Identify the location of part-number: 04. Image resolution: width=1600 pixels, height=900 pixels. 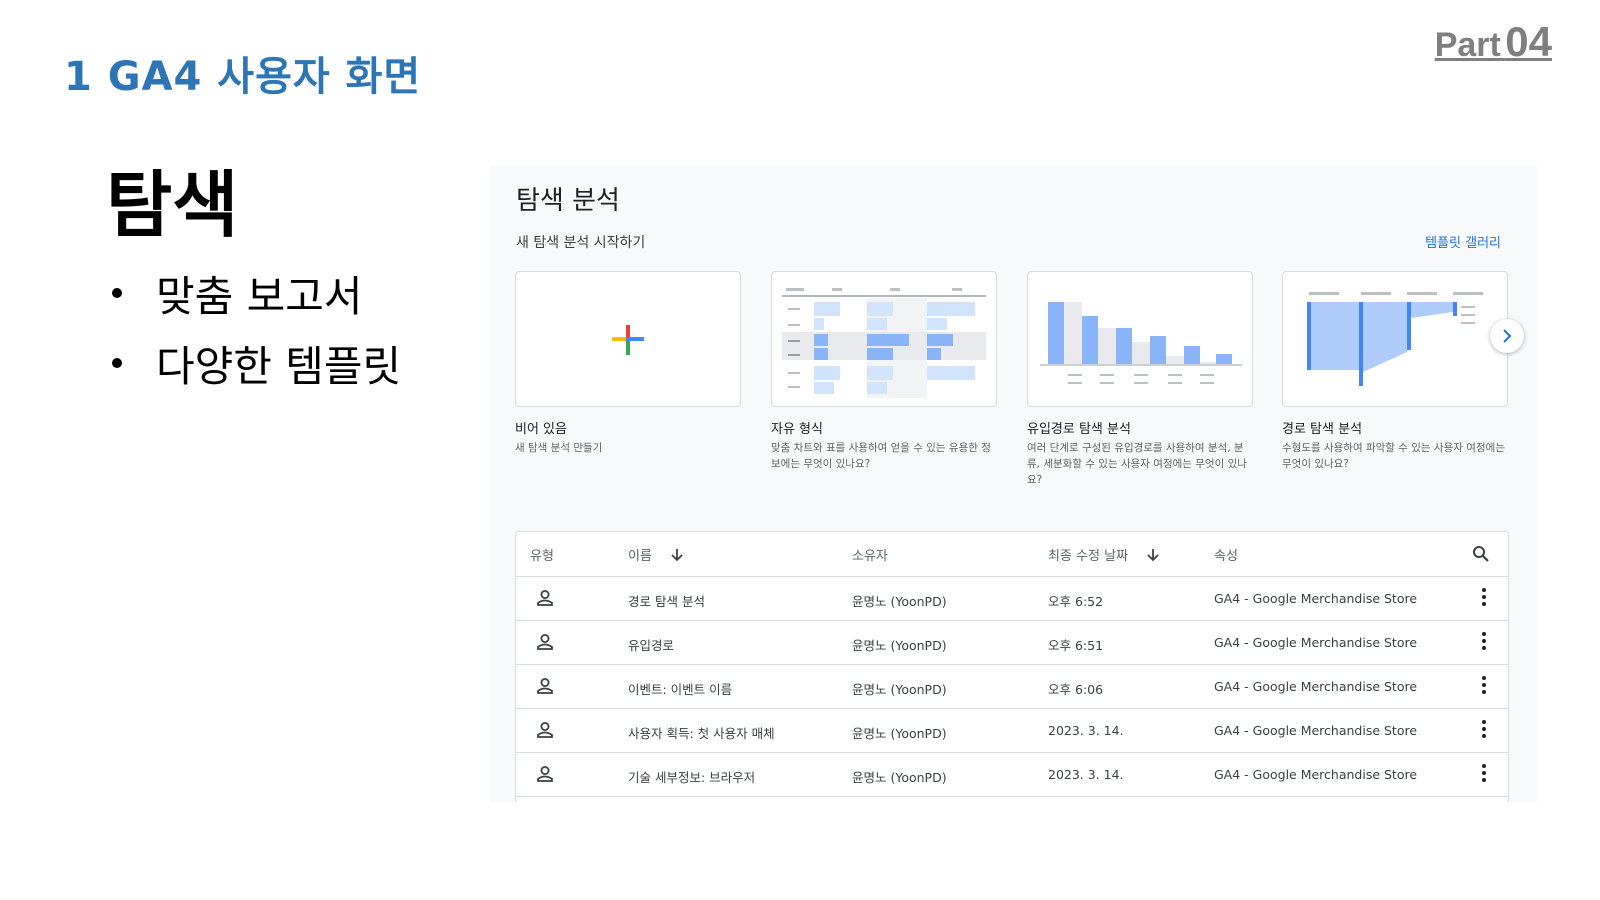
(1528, 41).